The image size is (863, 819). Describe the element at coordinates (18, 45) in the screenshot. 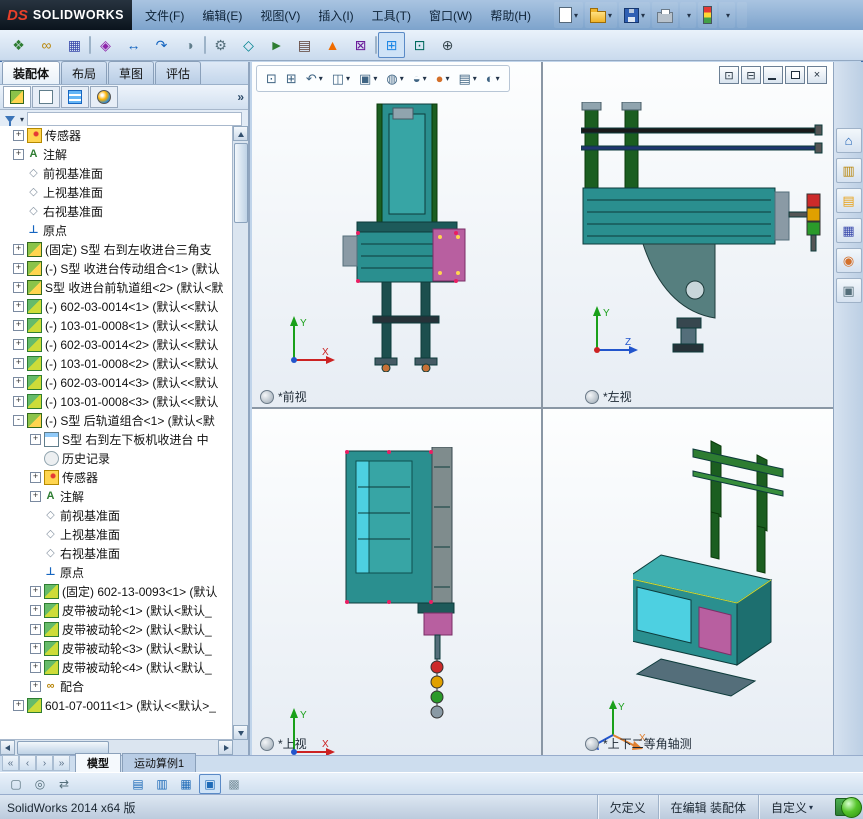

I see `insert-components-button: ❖` at that location.